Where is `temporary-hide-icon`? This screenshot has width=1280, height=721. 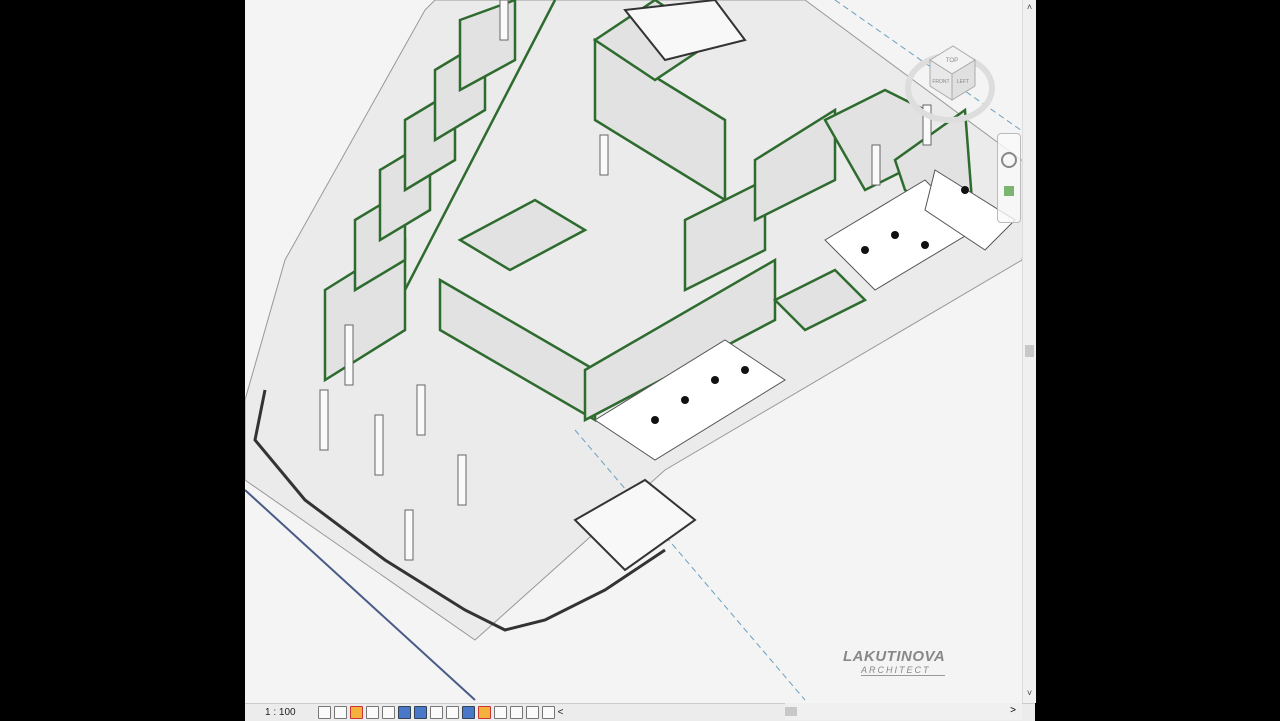 temporary-hide-icon is located at coordinates (452, 712).